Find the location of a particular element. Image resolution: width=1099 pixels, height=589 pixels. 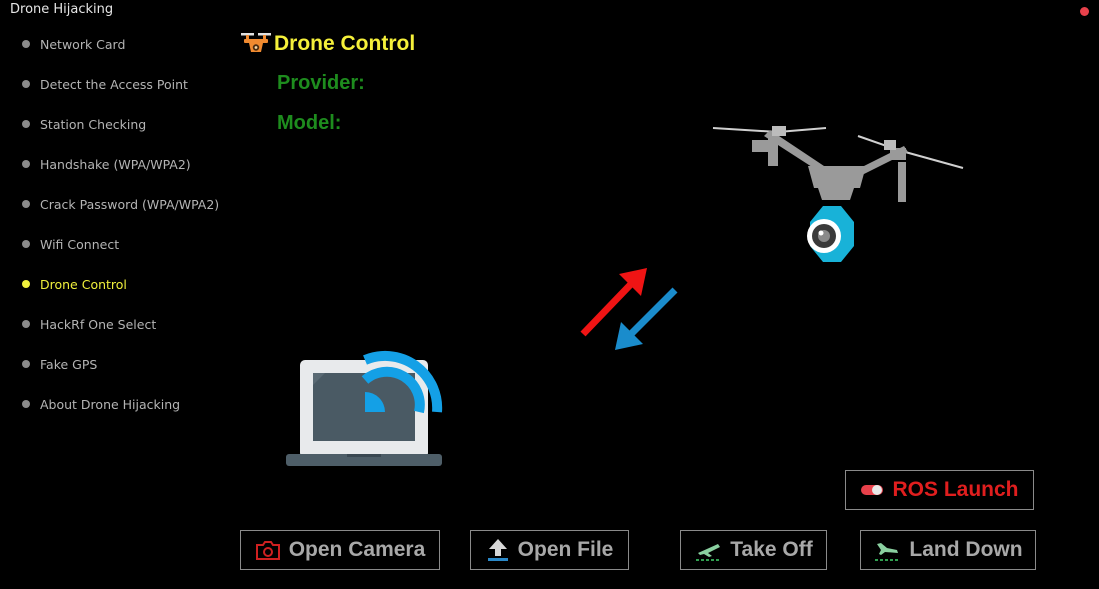

drone-icon is located at coordinates (256, 42).